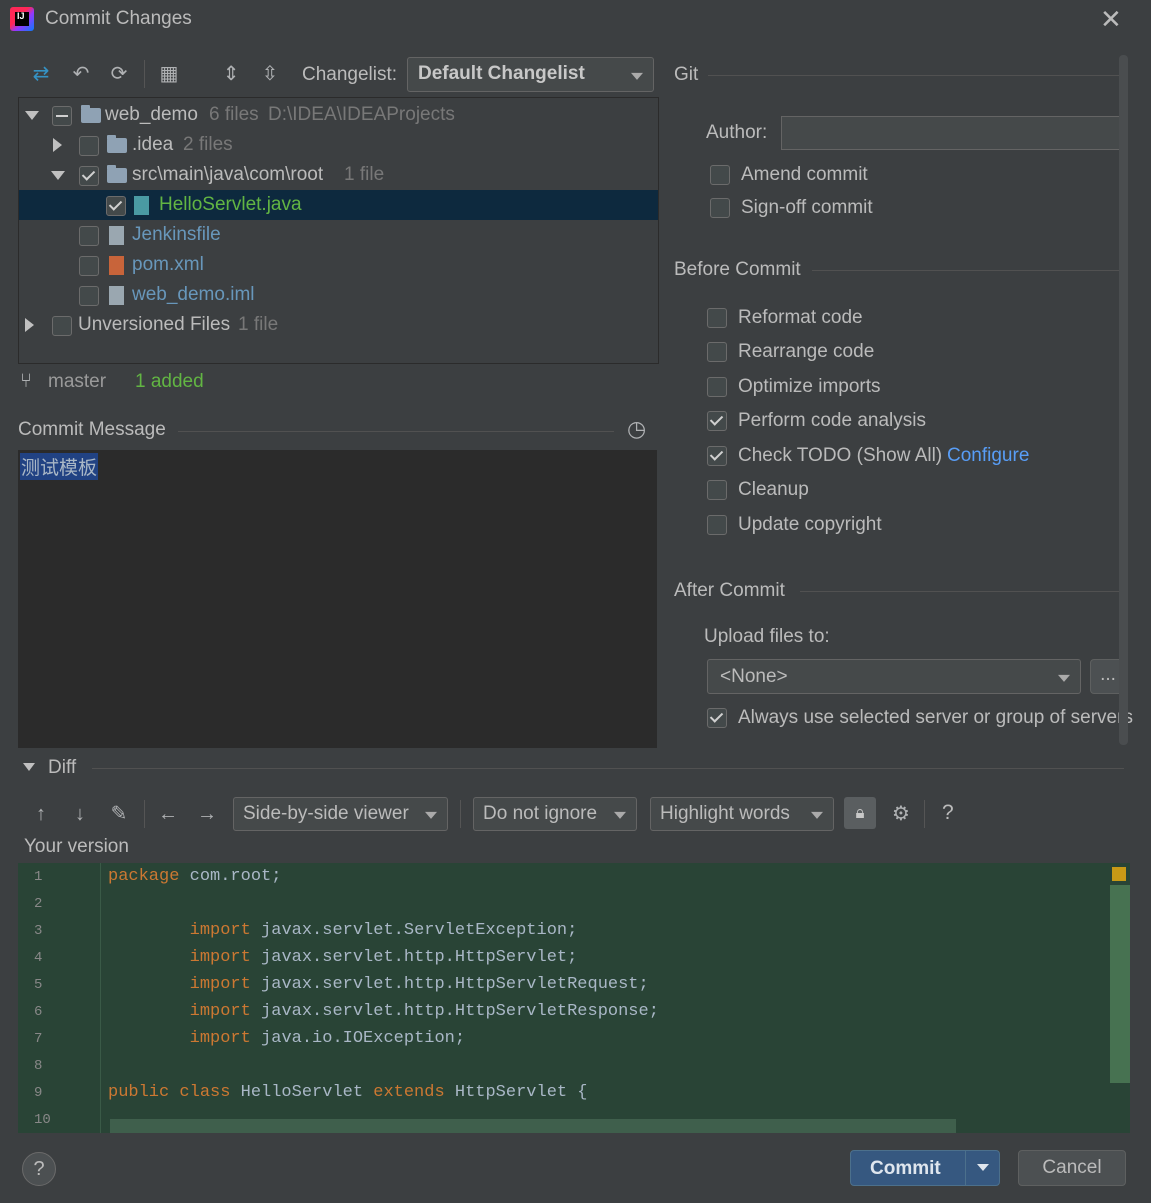 This screenshot has width=1151, height=1203. What do you see at coordinates (39, 1169) in the screenshot?
I see `help-button: ?` at bounding box center [39, 1169].